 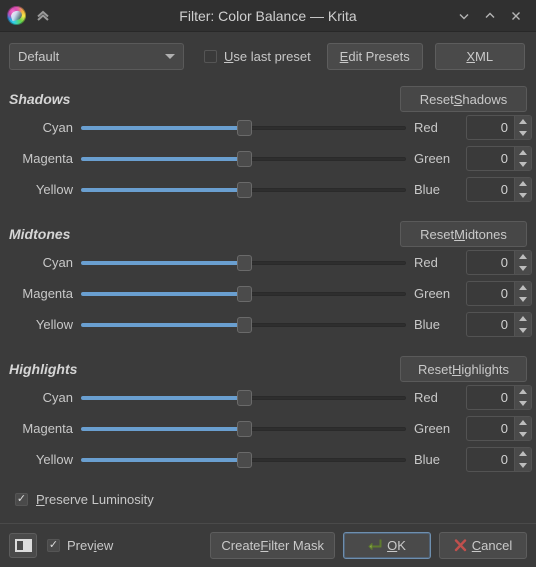 What do you see at coordinates (43, 369) in the screenshot?
I see `group-highlights-title: Highlights` at bounding box center [43, 369].